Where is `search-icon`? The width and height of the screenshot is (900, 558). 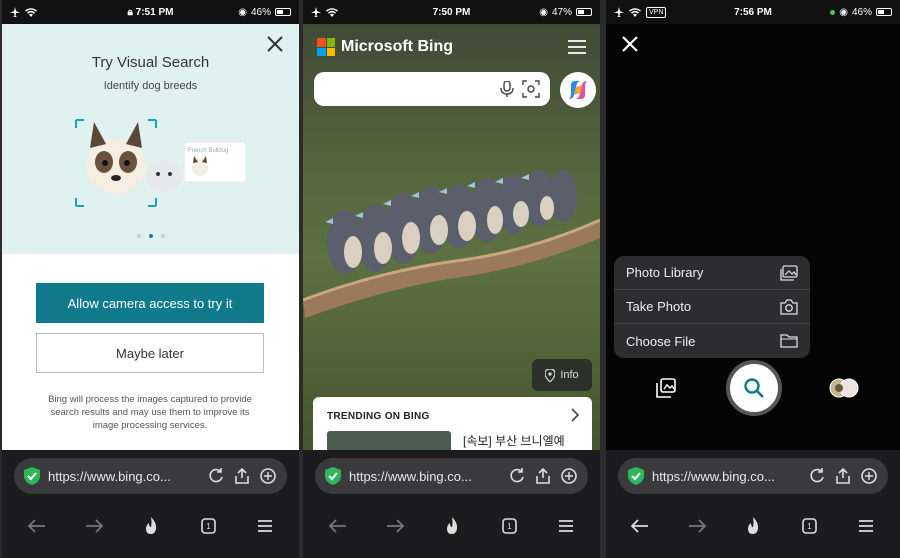
search-icon is located at coordinates (754, 388).